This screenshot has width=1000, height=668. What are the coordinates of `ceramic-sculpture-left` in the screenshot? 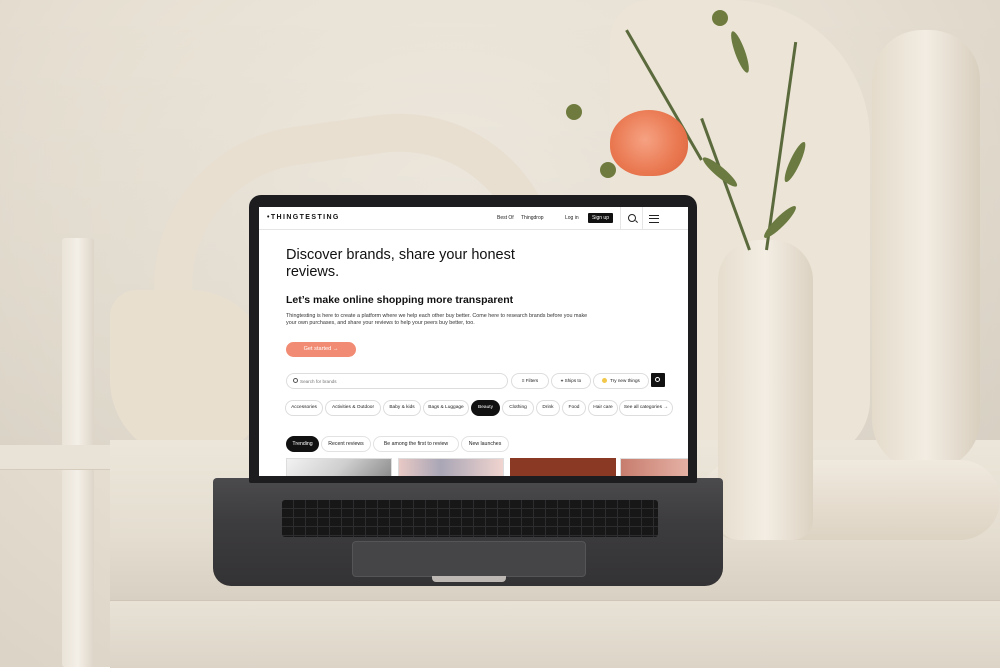 It's located at (190, 375).